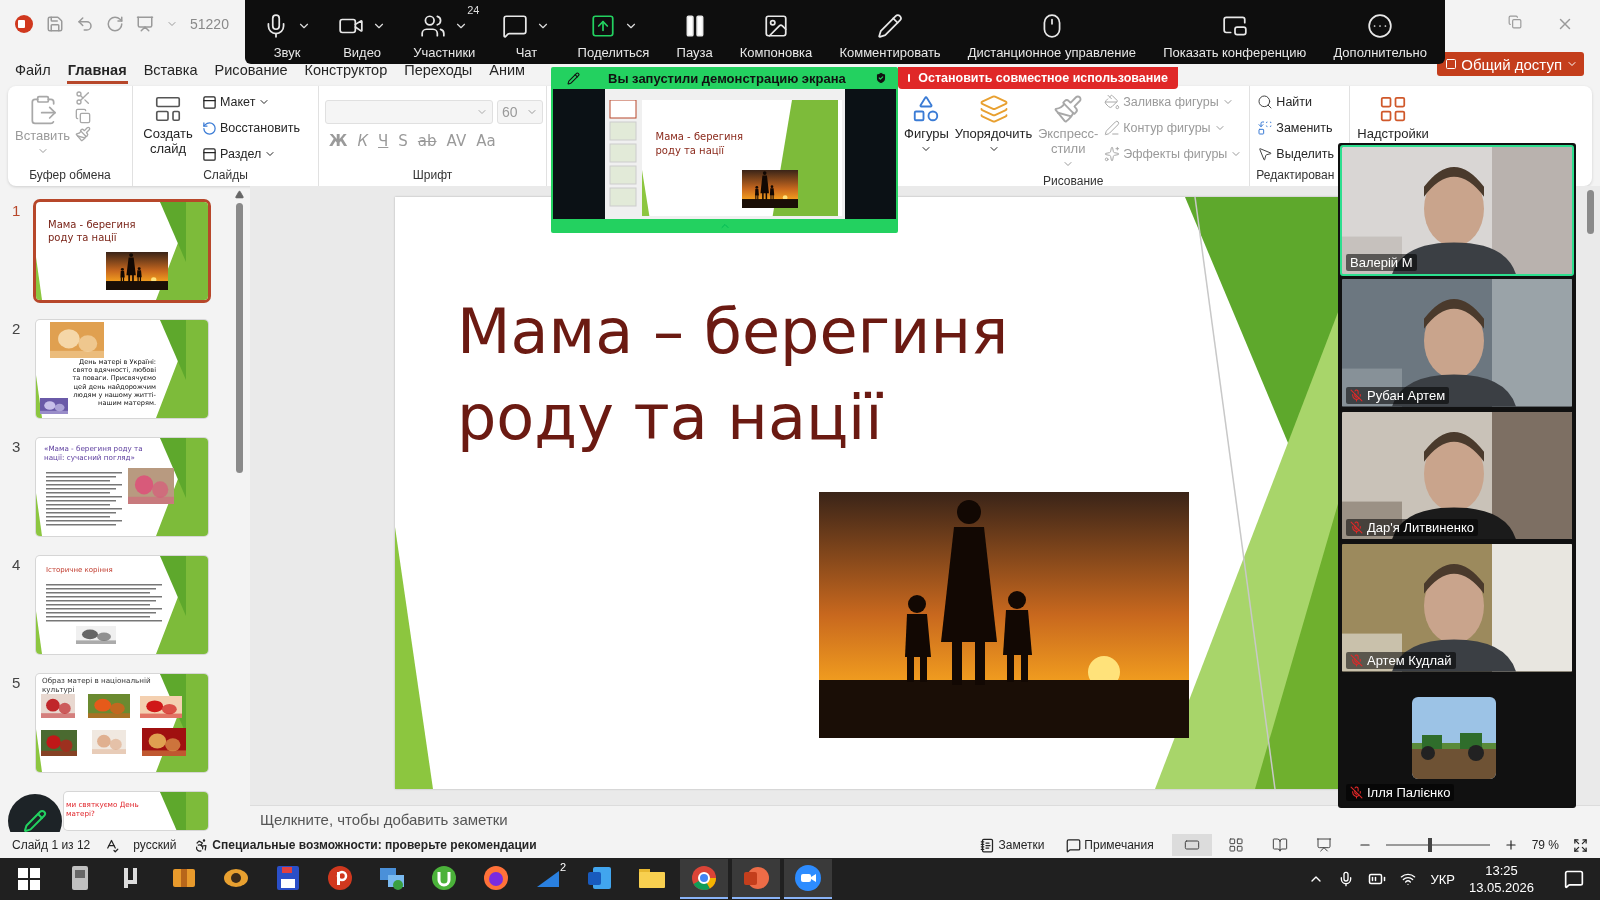 The image size is (1600, 900). What do you see at coordinates (1074, 845) in the screenshot?
I see `comment-icon` at bounding box center [1074, 845].